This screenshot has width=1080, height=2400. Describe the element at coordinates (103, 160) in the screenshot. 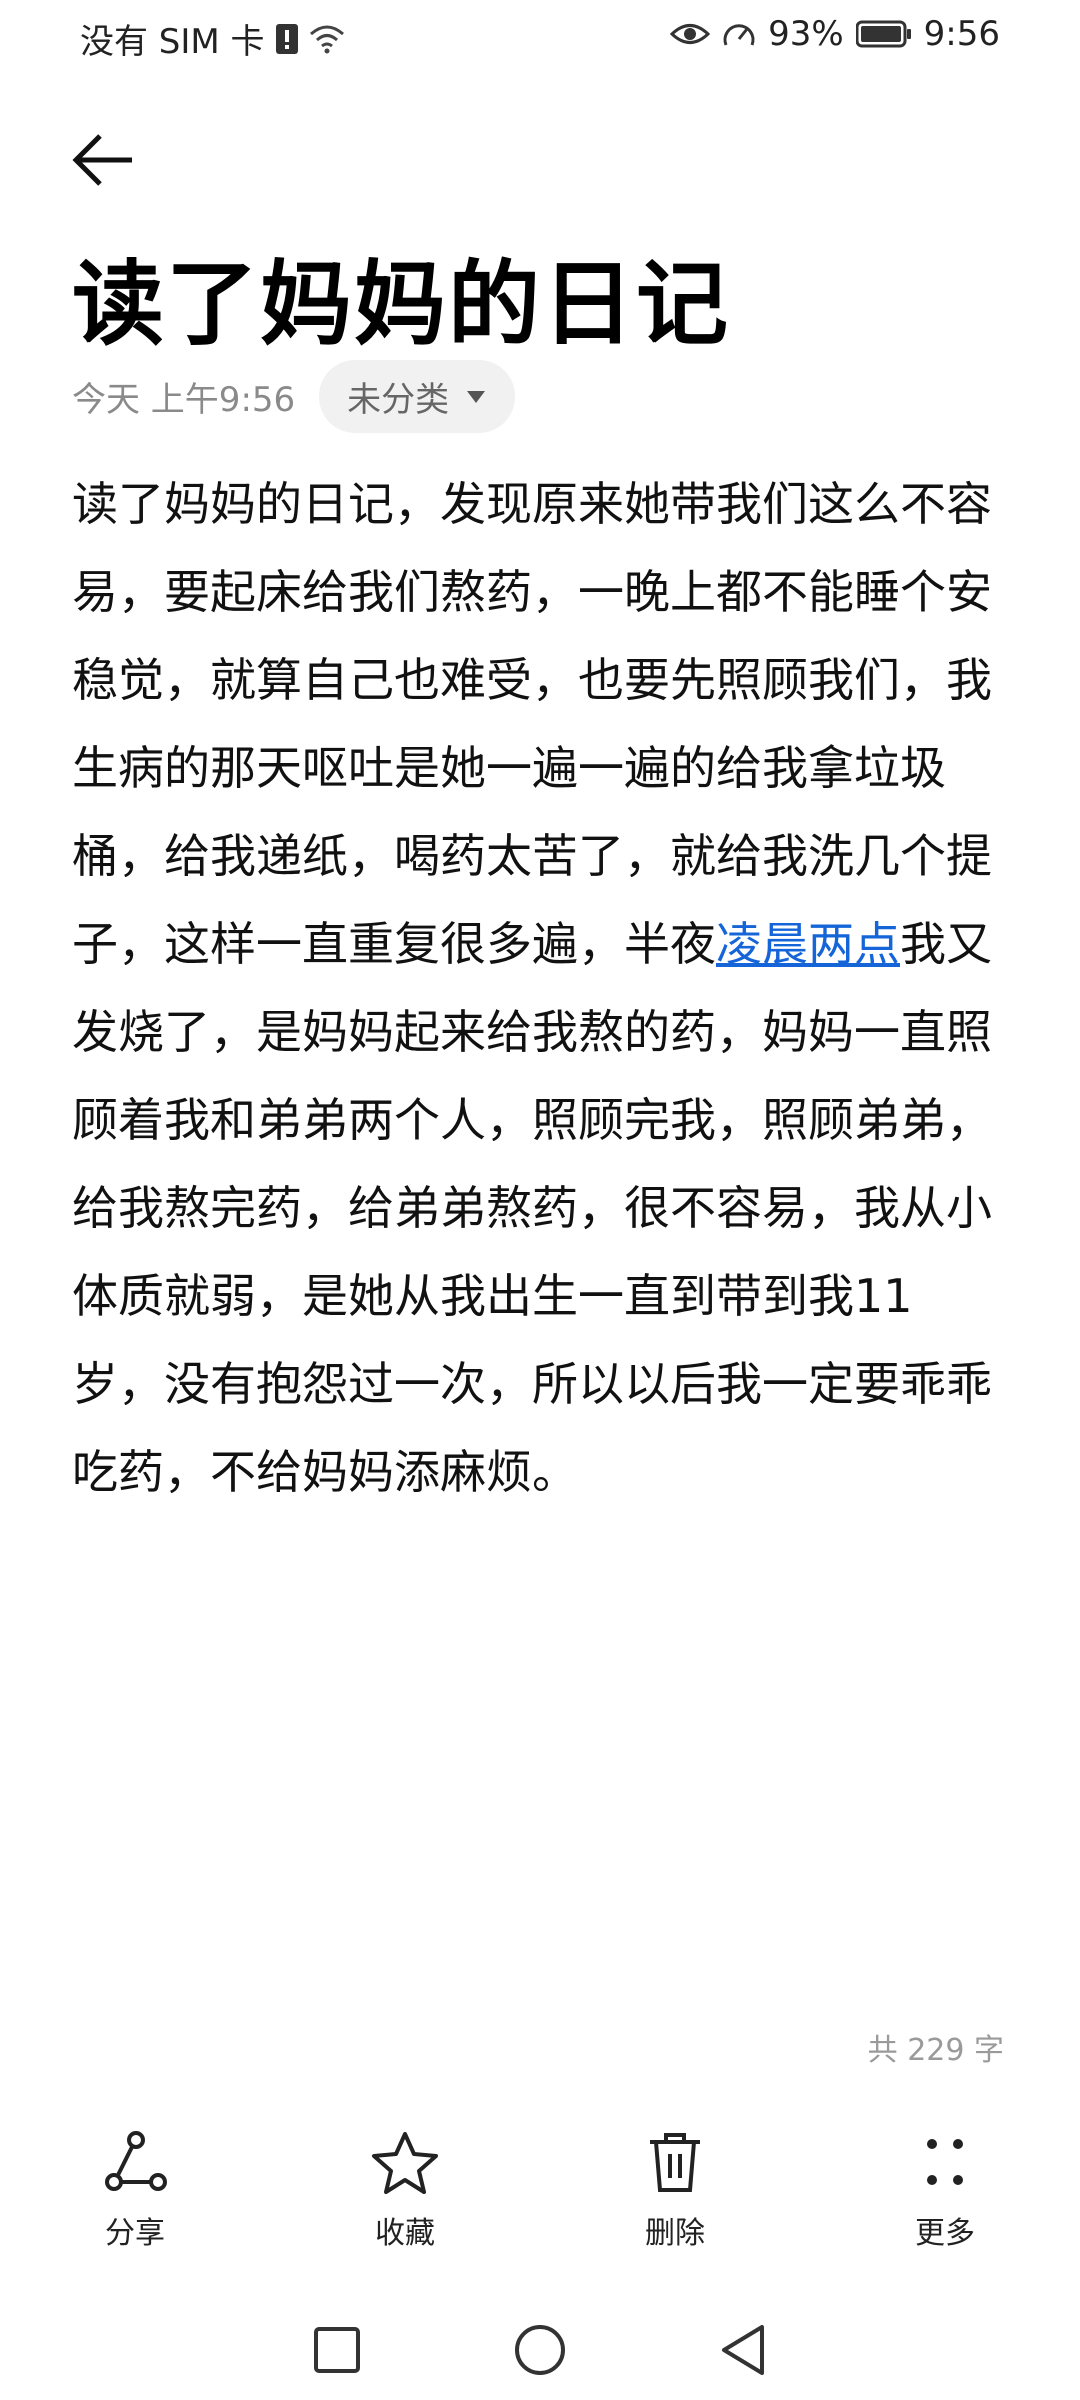

I see `arrow-left-icon` at that location.